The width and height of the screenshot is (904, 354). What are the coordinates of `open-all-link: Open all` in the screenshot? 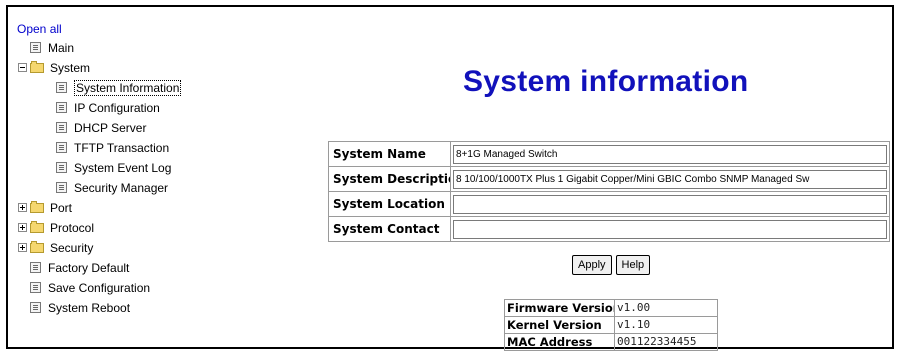 It's located at (99, 29).